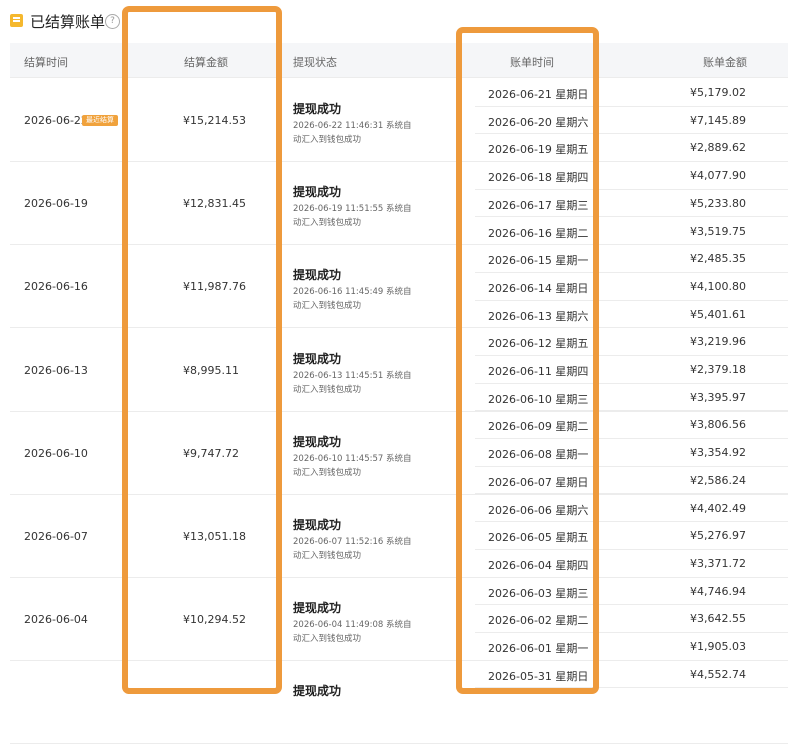 The height and width of the screenshot is (744, 788). Describe the element at coordinates (538, 261) in the screenshot. I see `bill-time: 2026-06-15 星期一` at that location.